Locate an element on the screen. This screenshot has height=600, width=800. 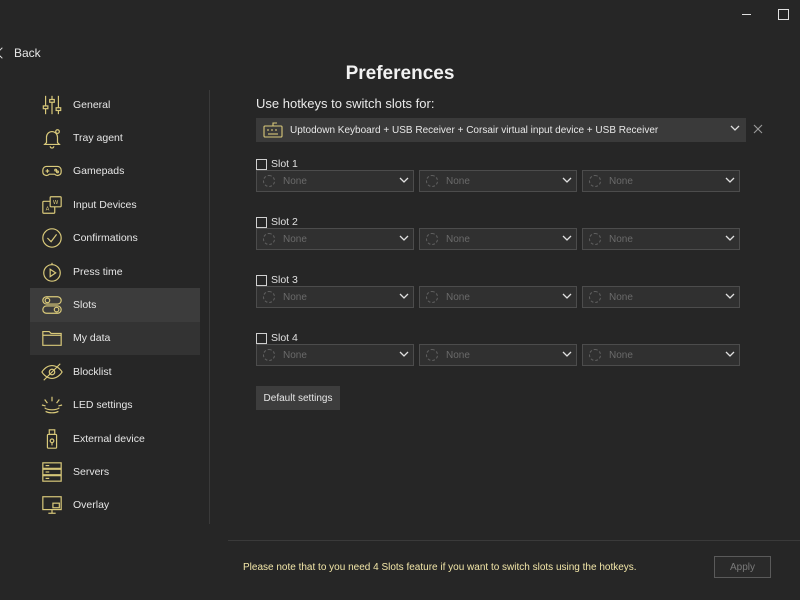
hotkey-label: Use hotkeys to switch slots for: is located at coordinates (345, 103).